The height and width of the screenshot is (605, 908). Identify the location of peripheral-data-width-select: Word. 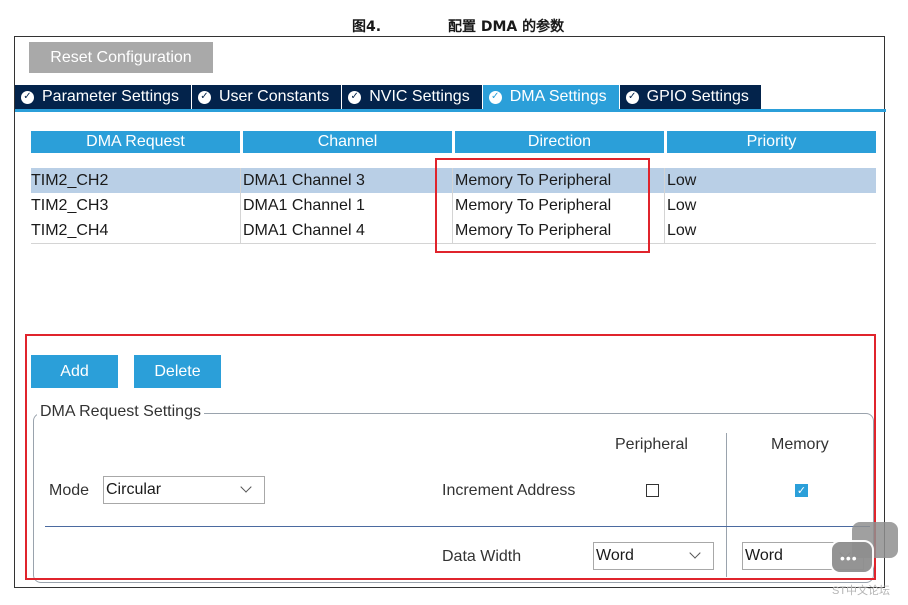
(653, 556).